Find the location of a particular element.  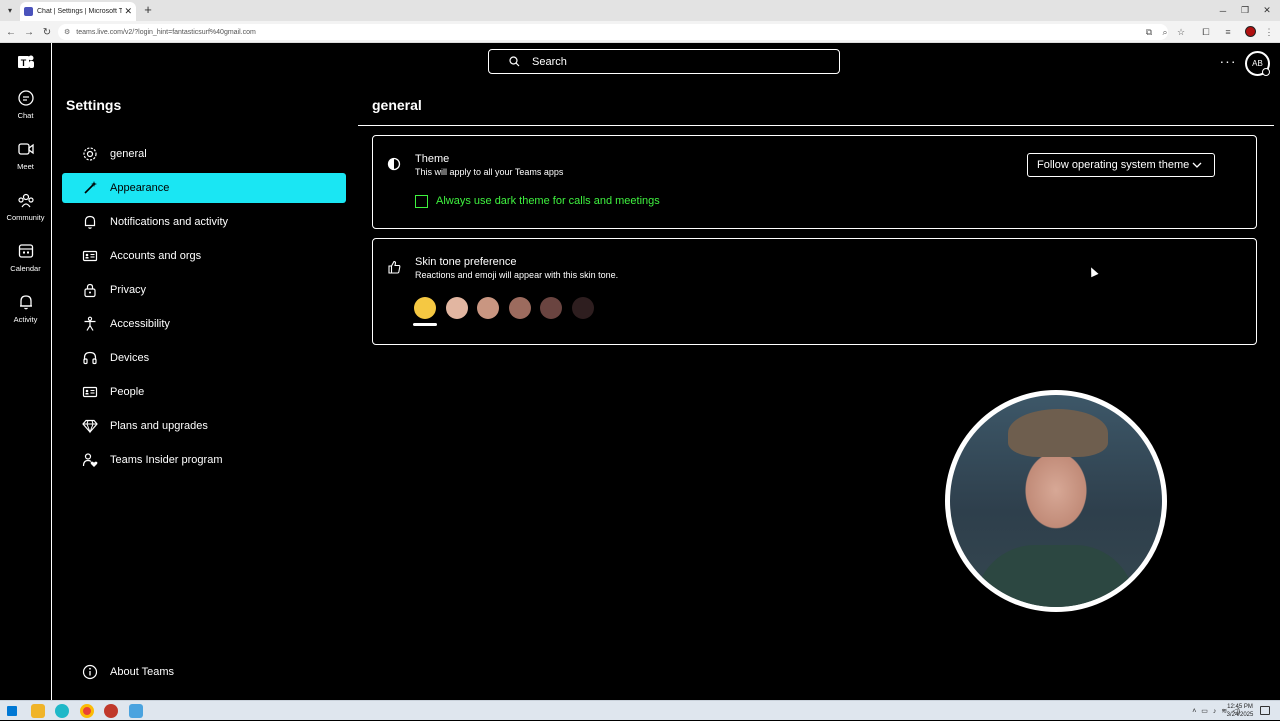

theme-description: This will apply to all your Teams apps is located at coordinates (489, 172).